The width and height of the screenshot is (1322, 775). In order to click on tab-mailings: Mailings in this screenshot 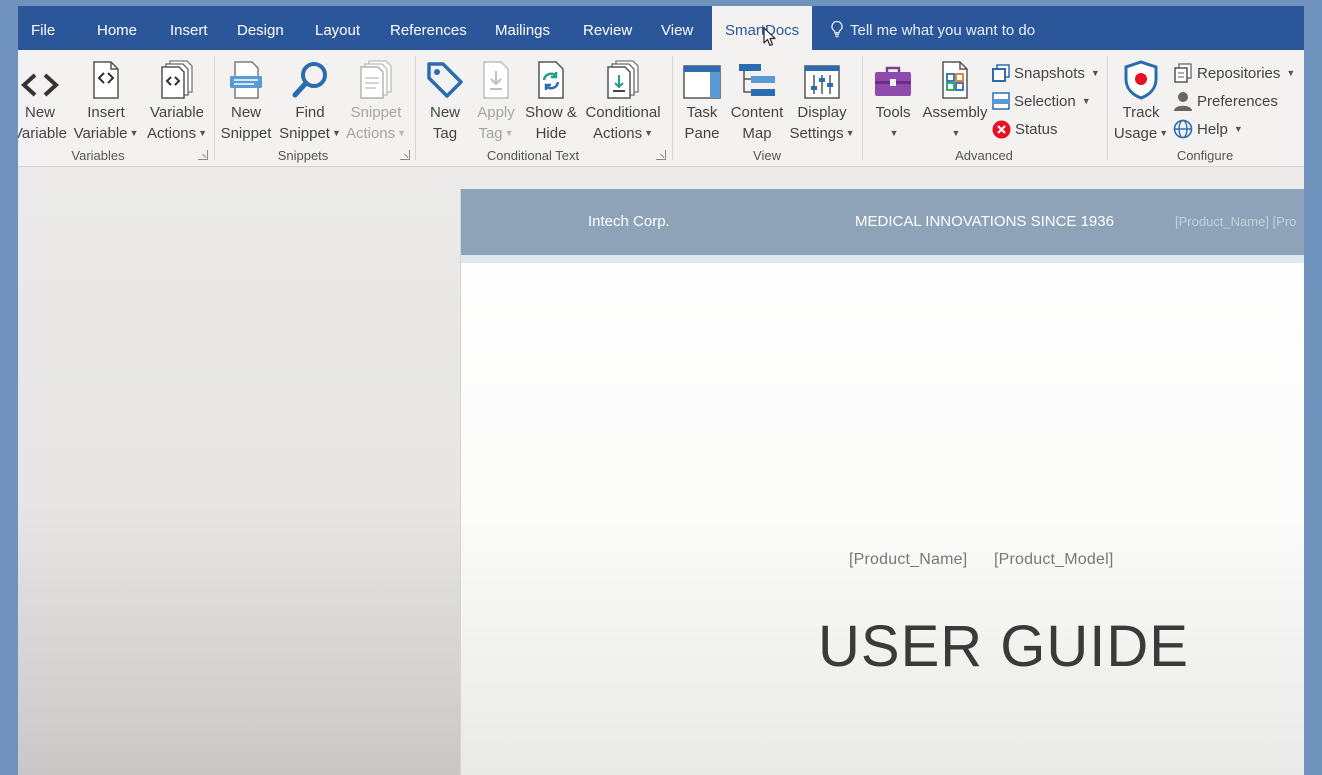, I will do `click(522, 28)`.